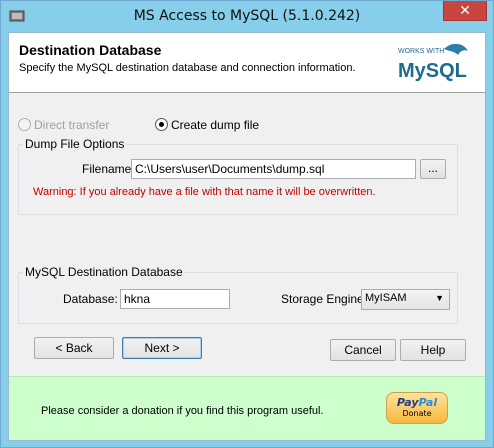 This screenshot has width=494, height=448. Describe the element at coordinates (428, 402) in the screenshot. I see `paypal-pal-text: Pal` at that location.